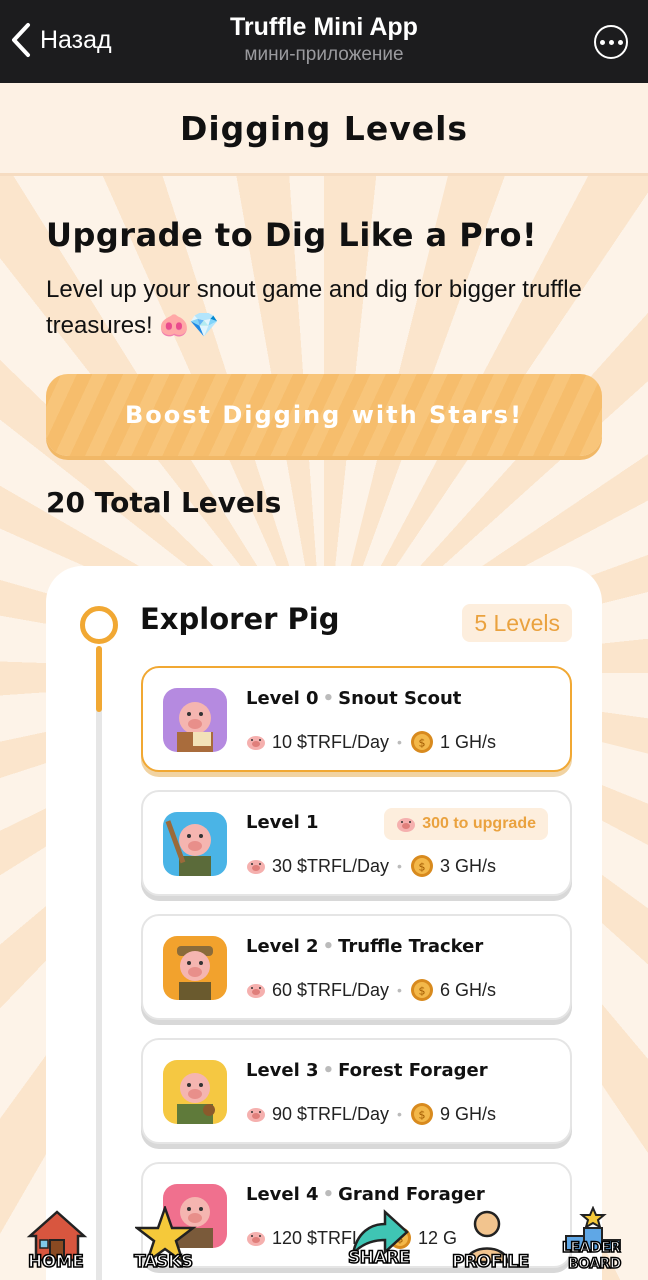  I want to click on page-header: Digging Levels, so click(324, 129).